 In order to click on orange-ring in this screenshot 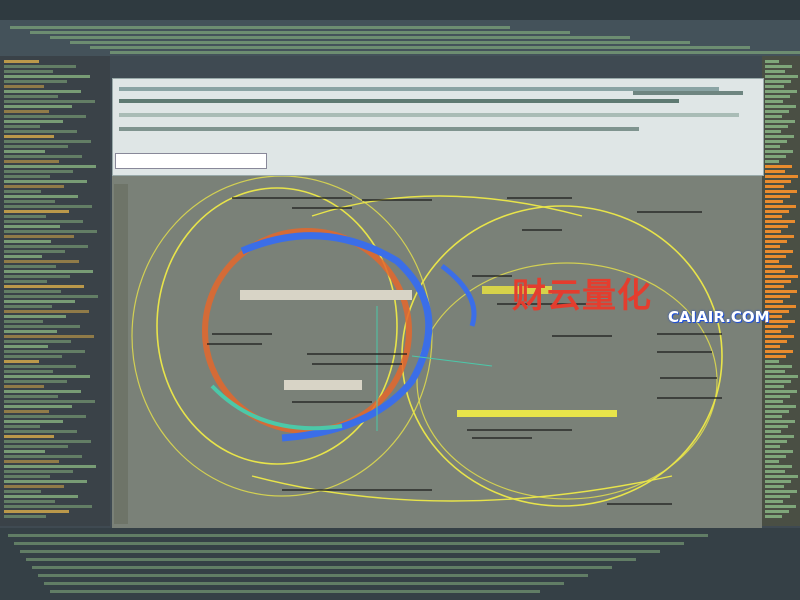, I will do `click(307, 331)`.